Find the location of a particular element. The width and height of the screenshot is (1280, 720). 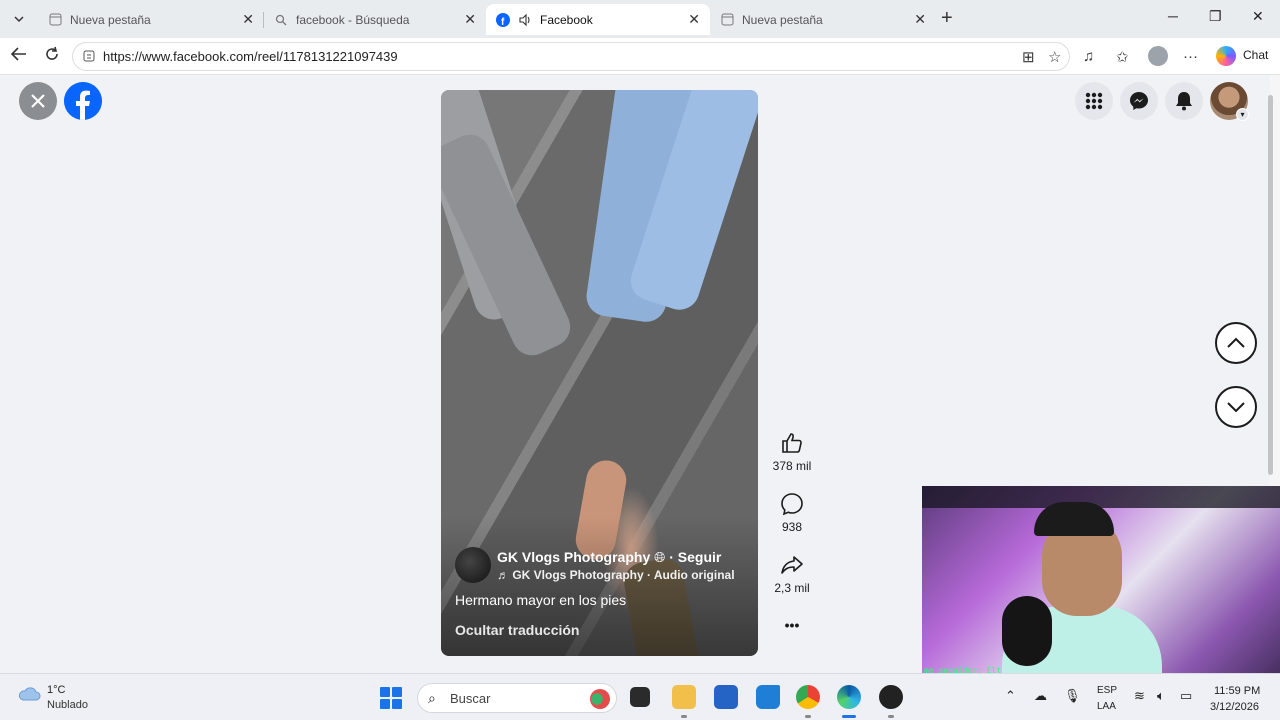

share-icon is located at coordinates (792, 565).